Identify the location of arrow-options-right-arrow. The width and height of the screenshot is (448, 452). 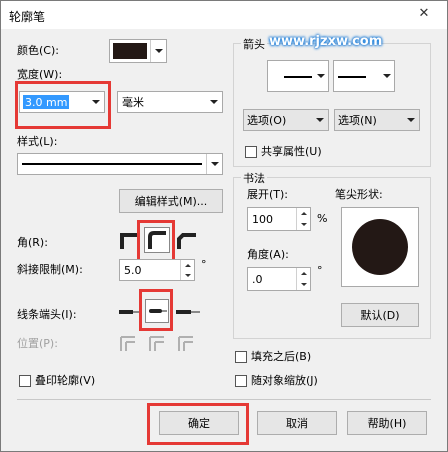
(411, 120).